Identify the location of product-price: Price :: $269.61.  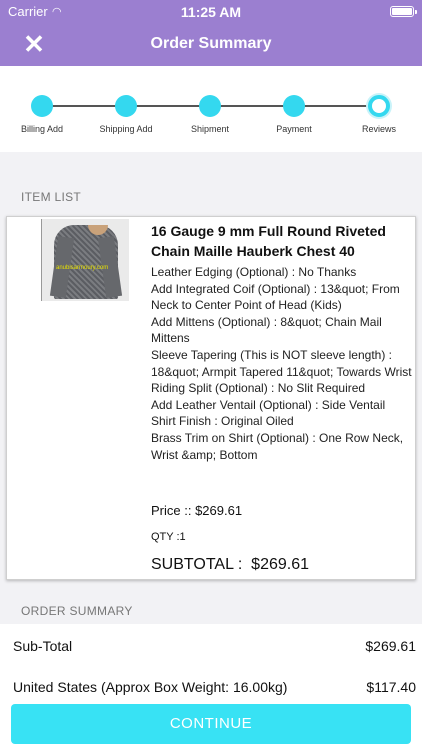
(197, 510).